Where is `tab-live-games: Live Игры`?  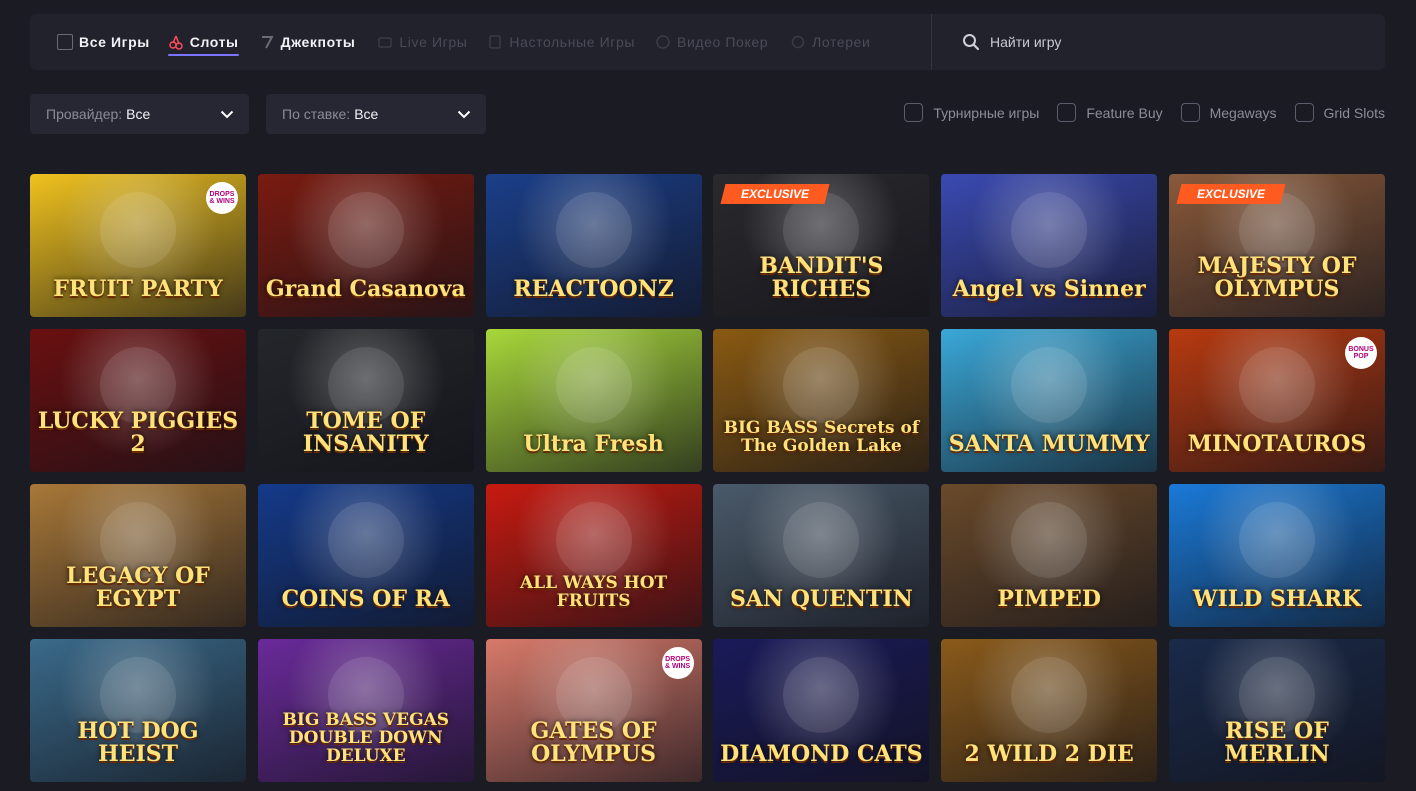 tab-live-games: Live Игры is located at coordinates (422, 42).